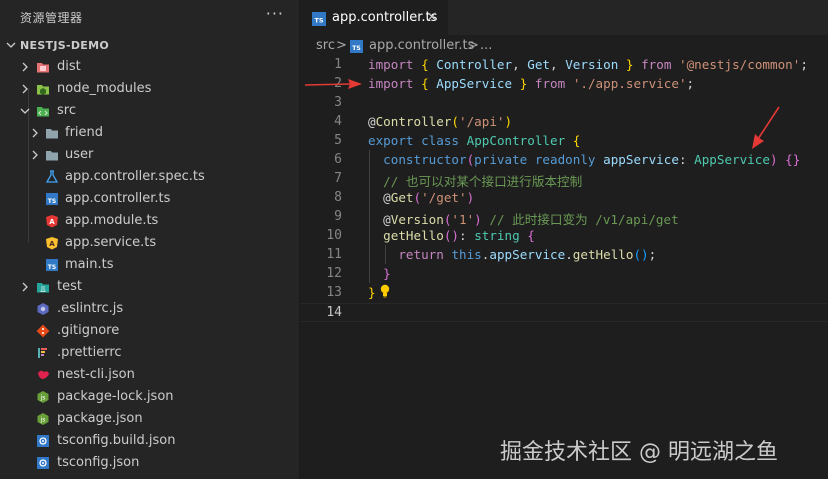 The width and height of the screenshot is (828, 479). I want to click on tree-folder-friend: friend, so click(150, 133).